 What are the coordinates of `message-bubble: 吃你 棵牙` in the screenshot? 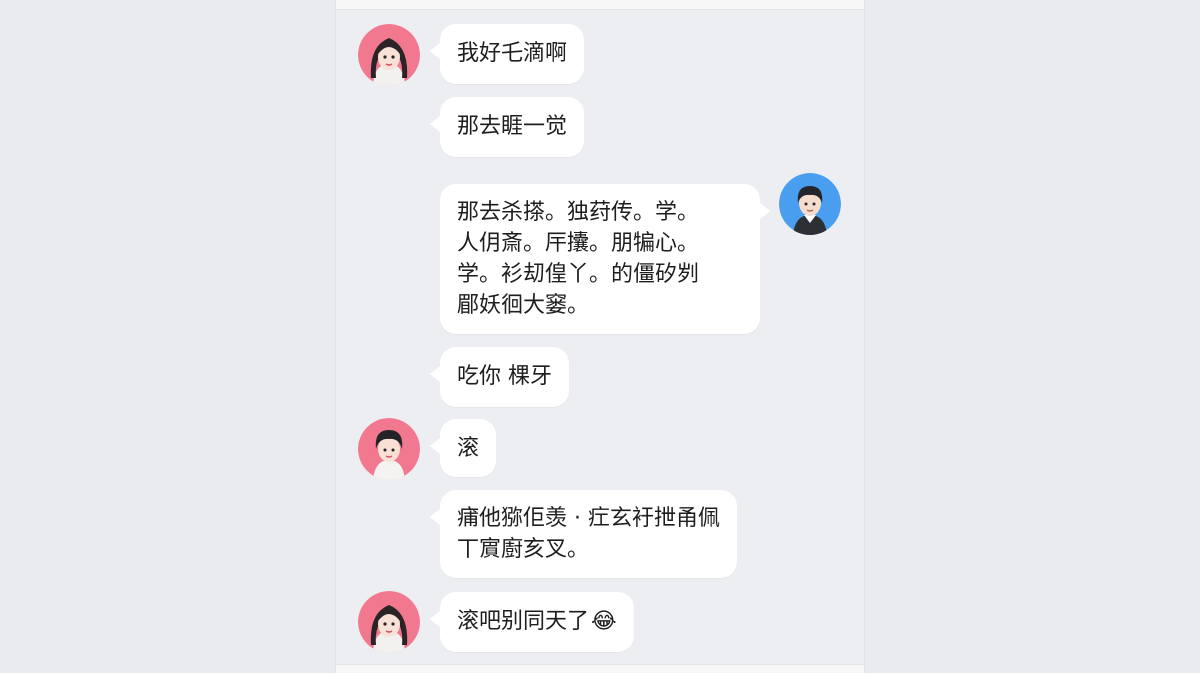 It's located at (499, 377).